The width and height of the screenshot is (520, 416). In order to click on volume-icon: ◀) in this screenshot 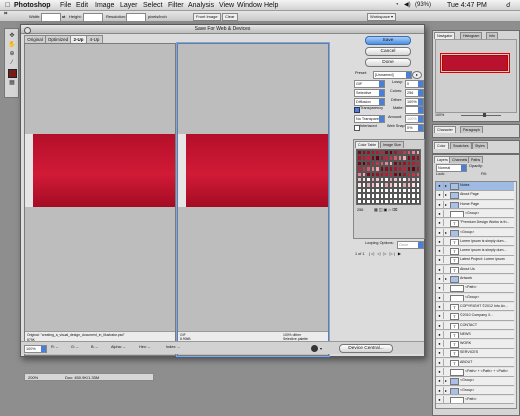, I will do `click(407, 5)`.